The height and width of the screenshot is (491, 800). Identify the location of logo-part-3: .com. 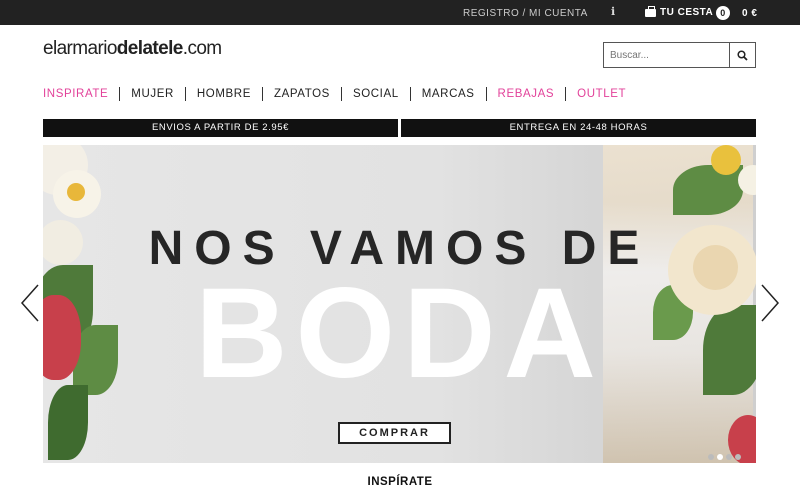
(202, 48).